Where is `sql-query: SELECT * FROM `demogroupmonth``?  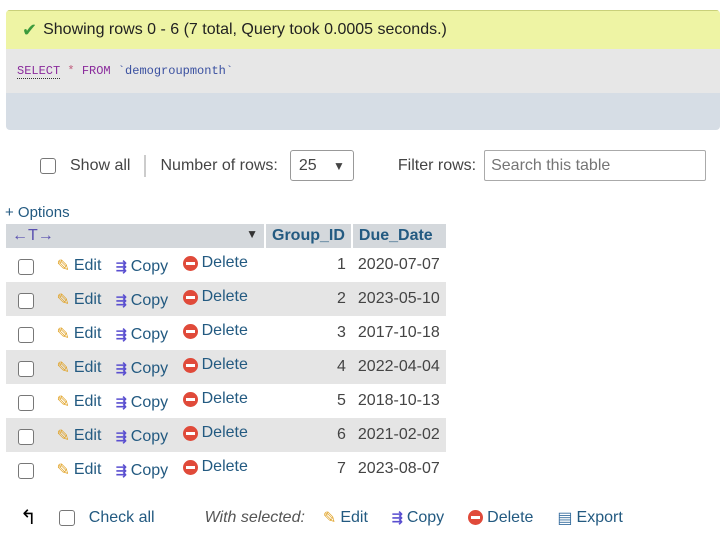
sql-query: SELECT * FROM `demogroupmonth` is located at coordinates (363, 71).